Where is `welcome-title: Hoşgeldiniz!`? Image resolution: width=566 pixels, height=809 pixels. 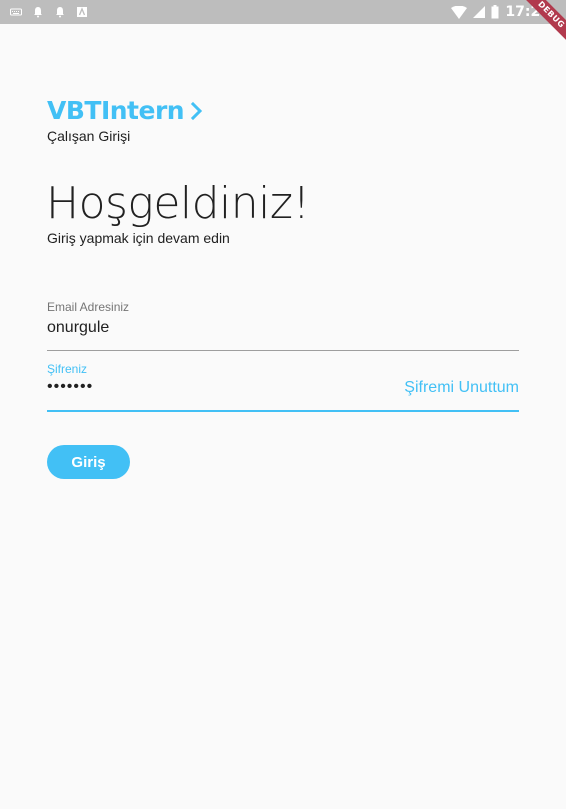 welcome-title: Hoşgeldiniz! is located at coordinates (178, 203).